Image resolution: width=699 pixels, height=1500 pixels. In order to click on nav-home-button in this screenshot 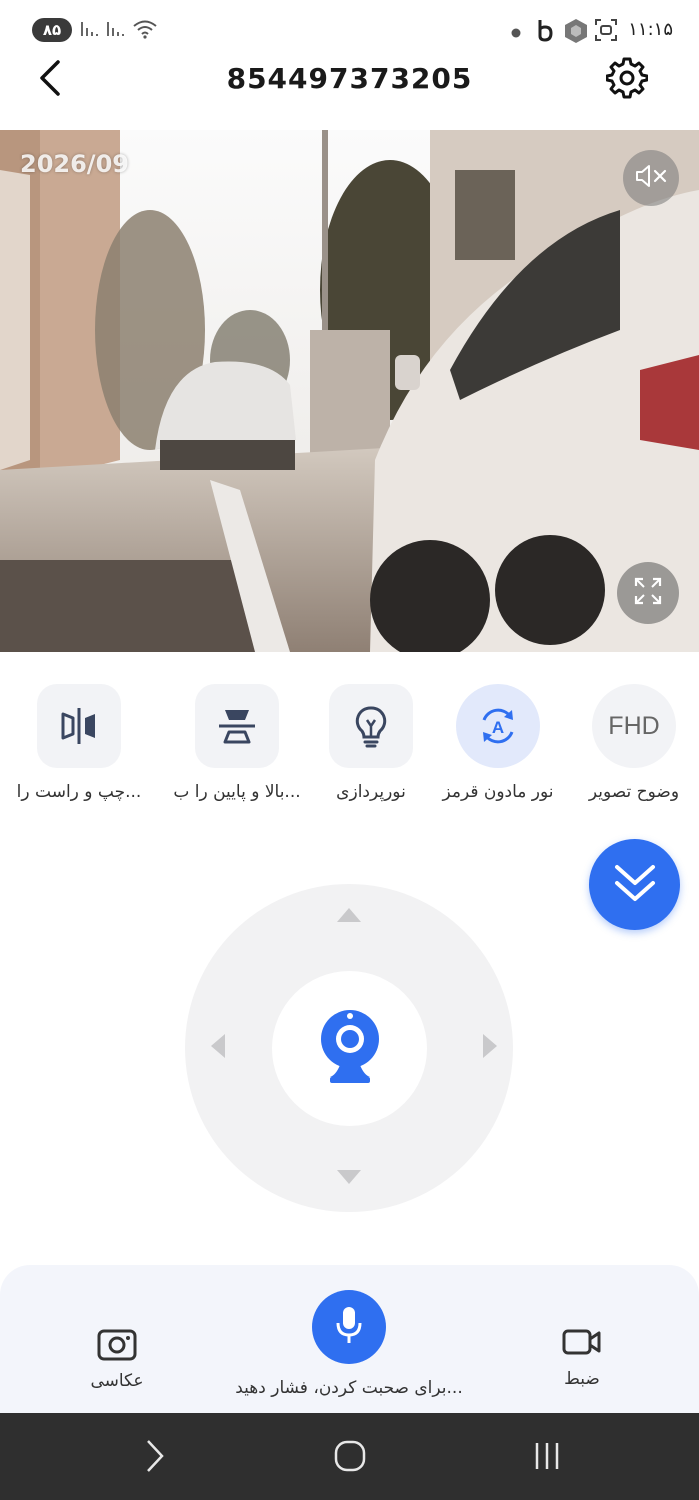, I will do `click(350, 1458)`.